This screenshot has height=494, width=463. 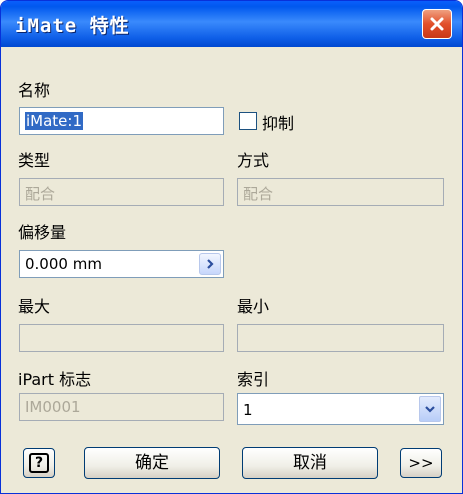 What do you see at coordinates (34, 90) in the screenshot?
I see `name-label: 名称` at bounding box center [34, 90].